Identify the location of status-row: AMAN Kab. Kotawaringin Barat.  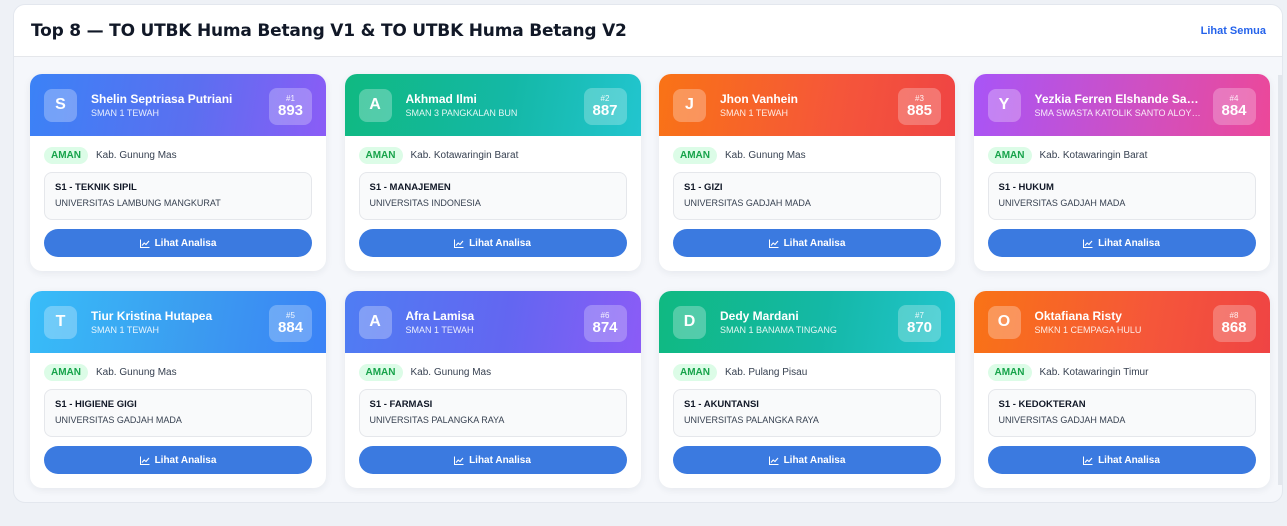
(492, 155).